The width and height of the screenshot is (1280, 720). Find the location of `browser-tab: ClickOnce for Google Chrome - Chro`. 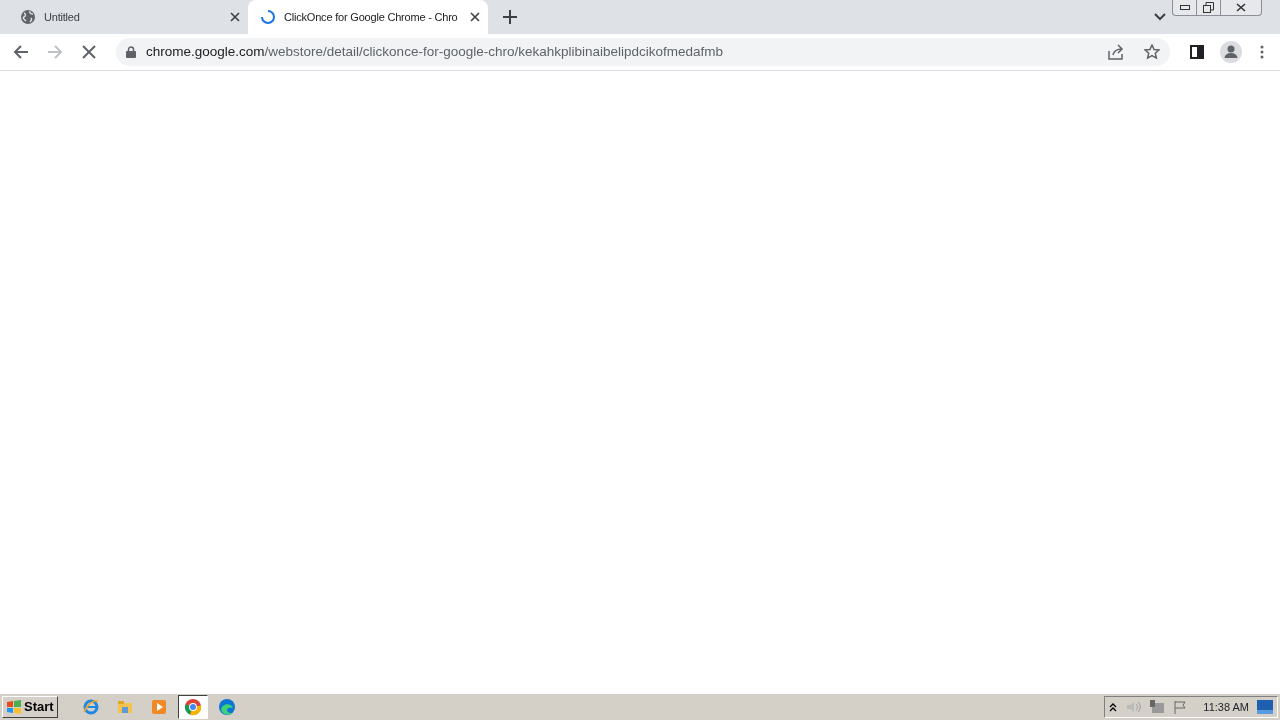

browser-tab: ClickOnce for Google Chrome - Chro is located at coordinates (368, 17).